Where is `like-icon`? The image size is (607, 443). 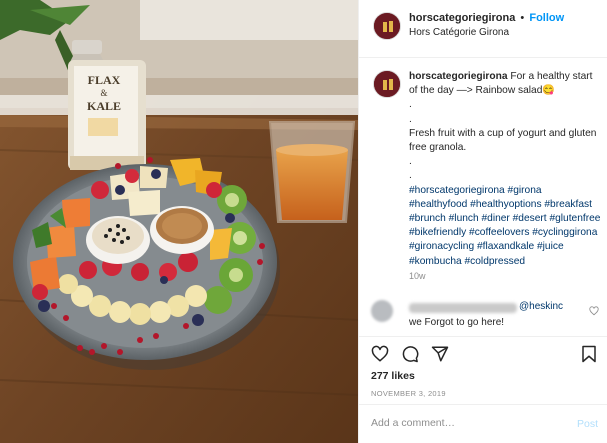 like-icon is located at coordinates (380, 354).